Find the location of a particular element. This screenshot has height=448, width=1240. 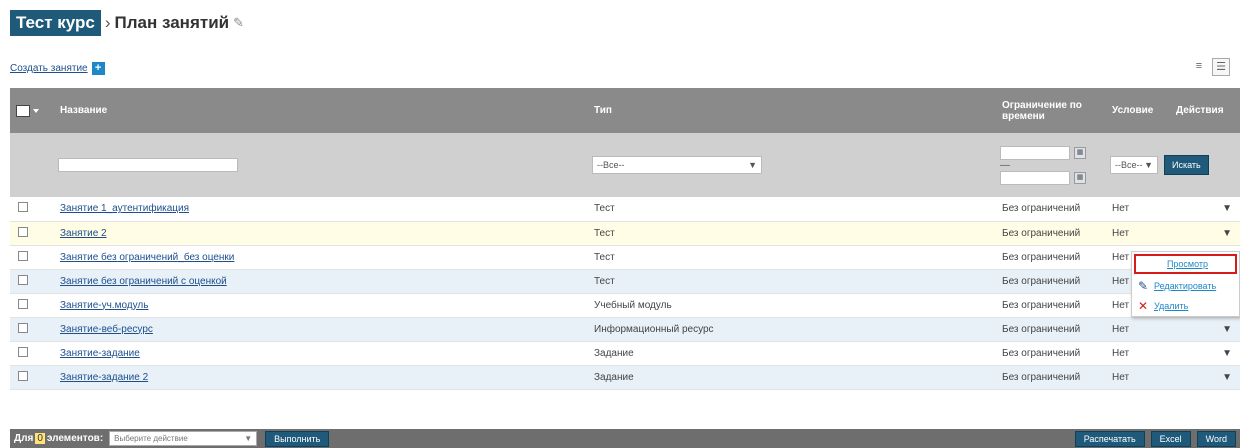

lesson-link: Занятие без ограничений_без оценки is located at coordinates (147, 257).